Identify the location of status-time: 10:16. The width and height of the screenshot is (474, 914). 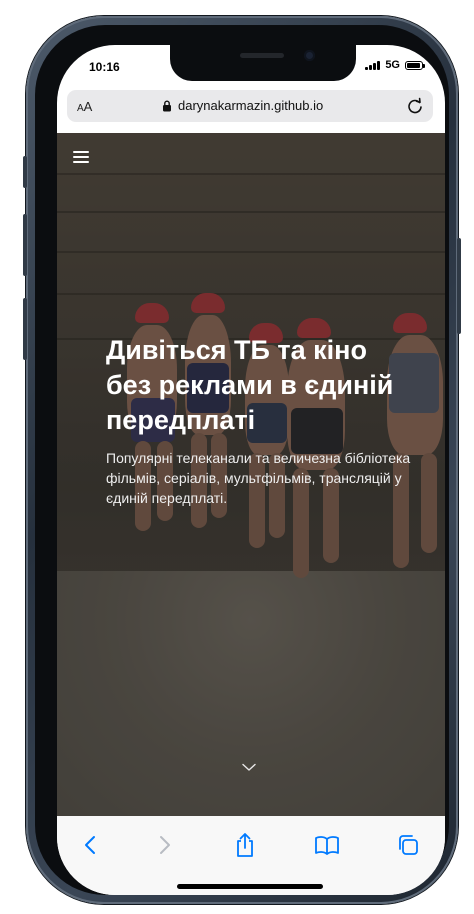
(104, 67).